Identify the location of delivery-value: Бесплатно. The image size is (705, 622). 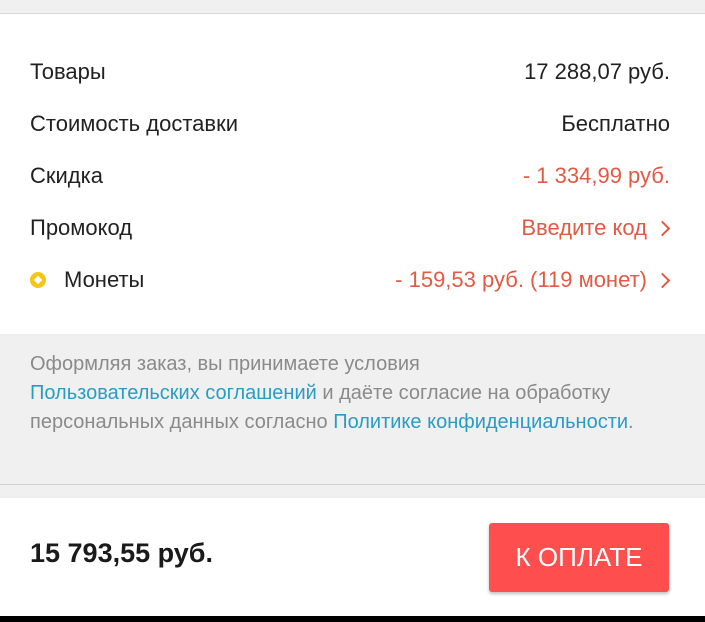
(615, 123).